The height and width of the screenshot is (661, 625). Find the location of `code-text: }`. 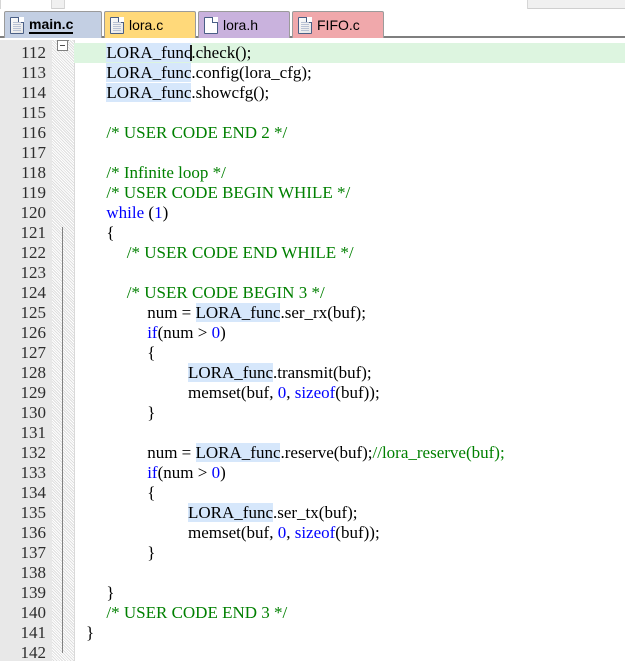

code-text: } is located at coordinates (151, 412).